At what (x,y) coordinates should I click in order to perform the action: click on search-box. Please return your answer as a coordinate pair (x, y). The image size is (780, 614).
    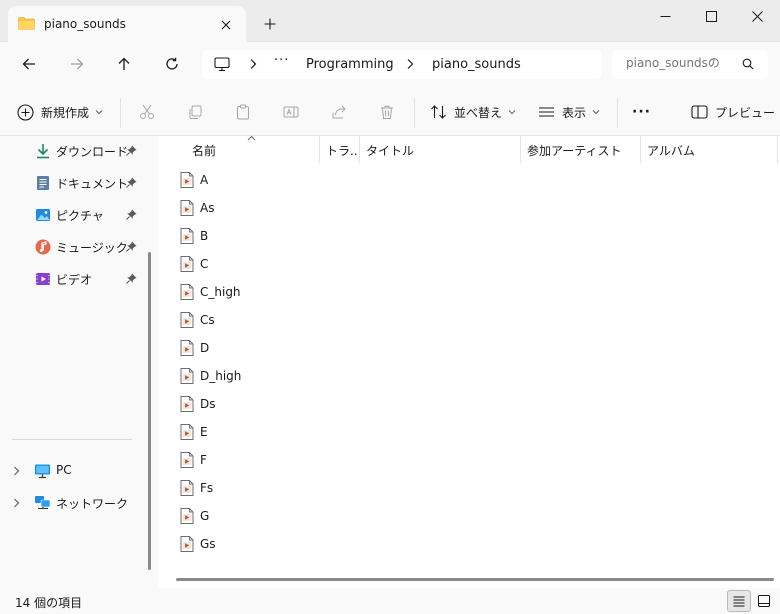
    Looking at the image, I should click on (690, 64).